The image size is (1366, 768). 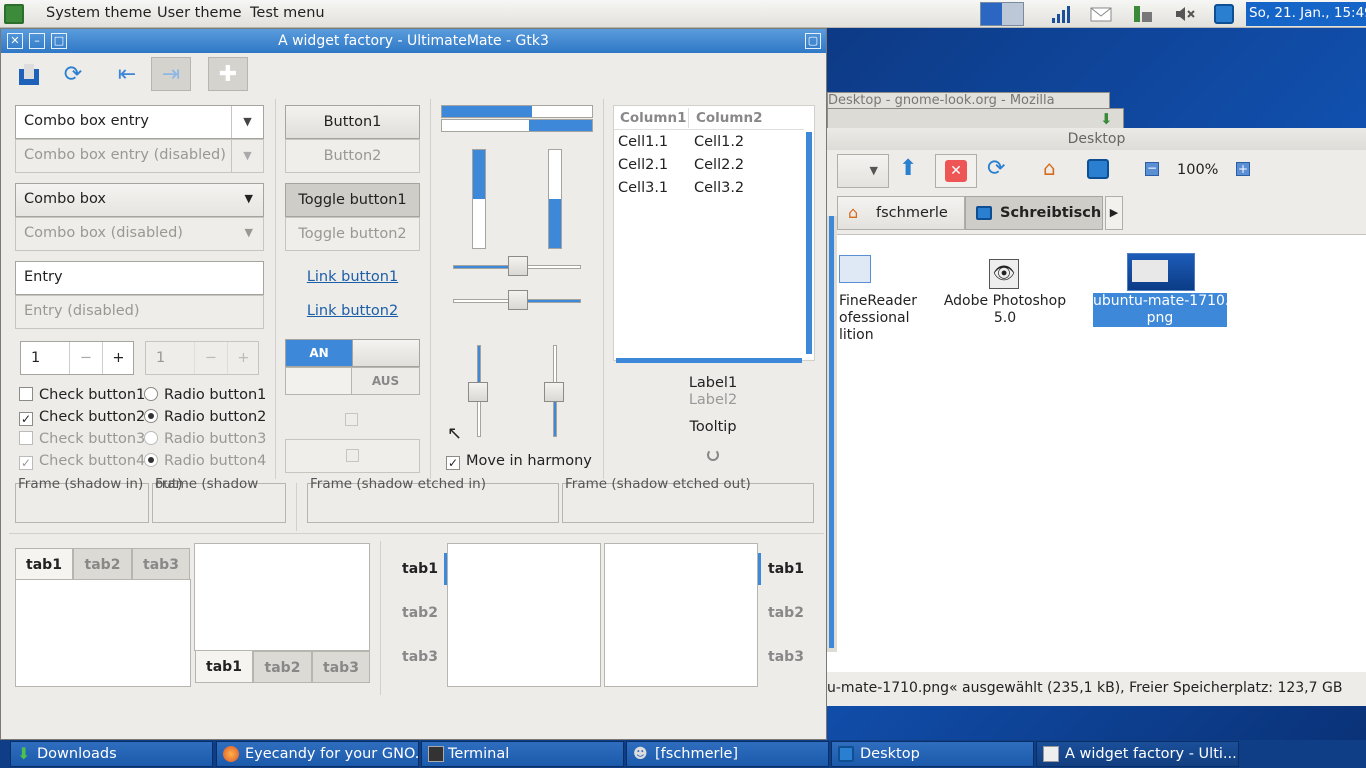 What do you see at coordinates (352, 353) in the screenshot?
I see `switch-on: AN` at bounding box center [352, 353].